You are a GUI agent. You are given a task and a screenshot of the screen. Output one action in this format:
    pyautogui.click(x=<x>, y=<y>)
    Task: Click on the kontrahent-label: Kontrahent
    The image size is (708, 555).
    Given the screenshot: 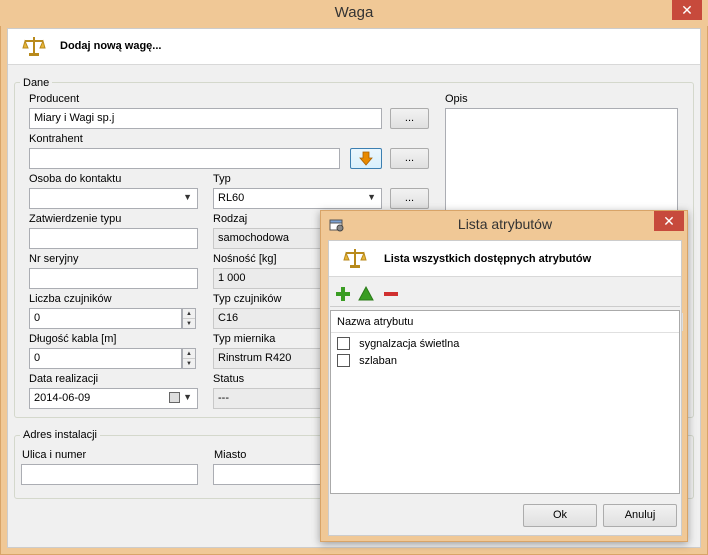 What is the action you would take?
    pyautogui.click(x=56, y=139)
    